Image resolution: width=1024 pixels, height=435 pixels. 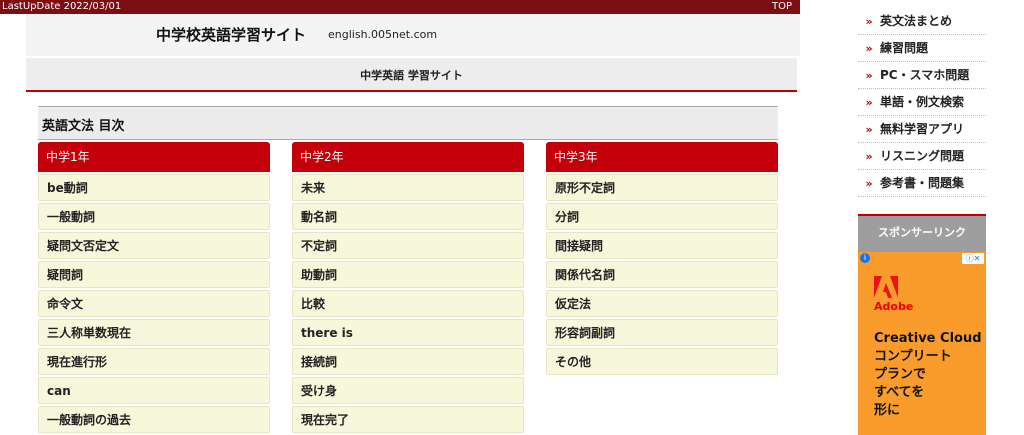 I want to click on grade3-header: 中学3年, so click(x=662, y=157).